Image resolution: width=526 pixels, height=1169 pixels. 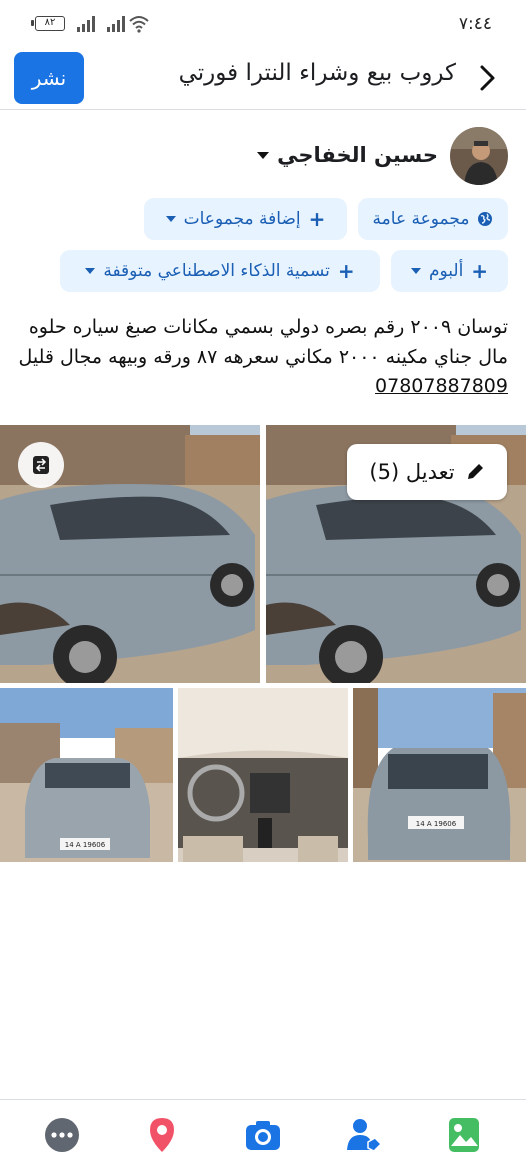 I want to click on swap-icon, so click(x=41, y=465).